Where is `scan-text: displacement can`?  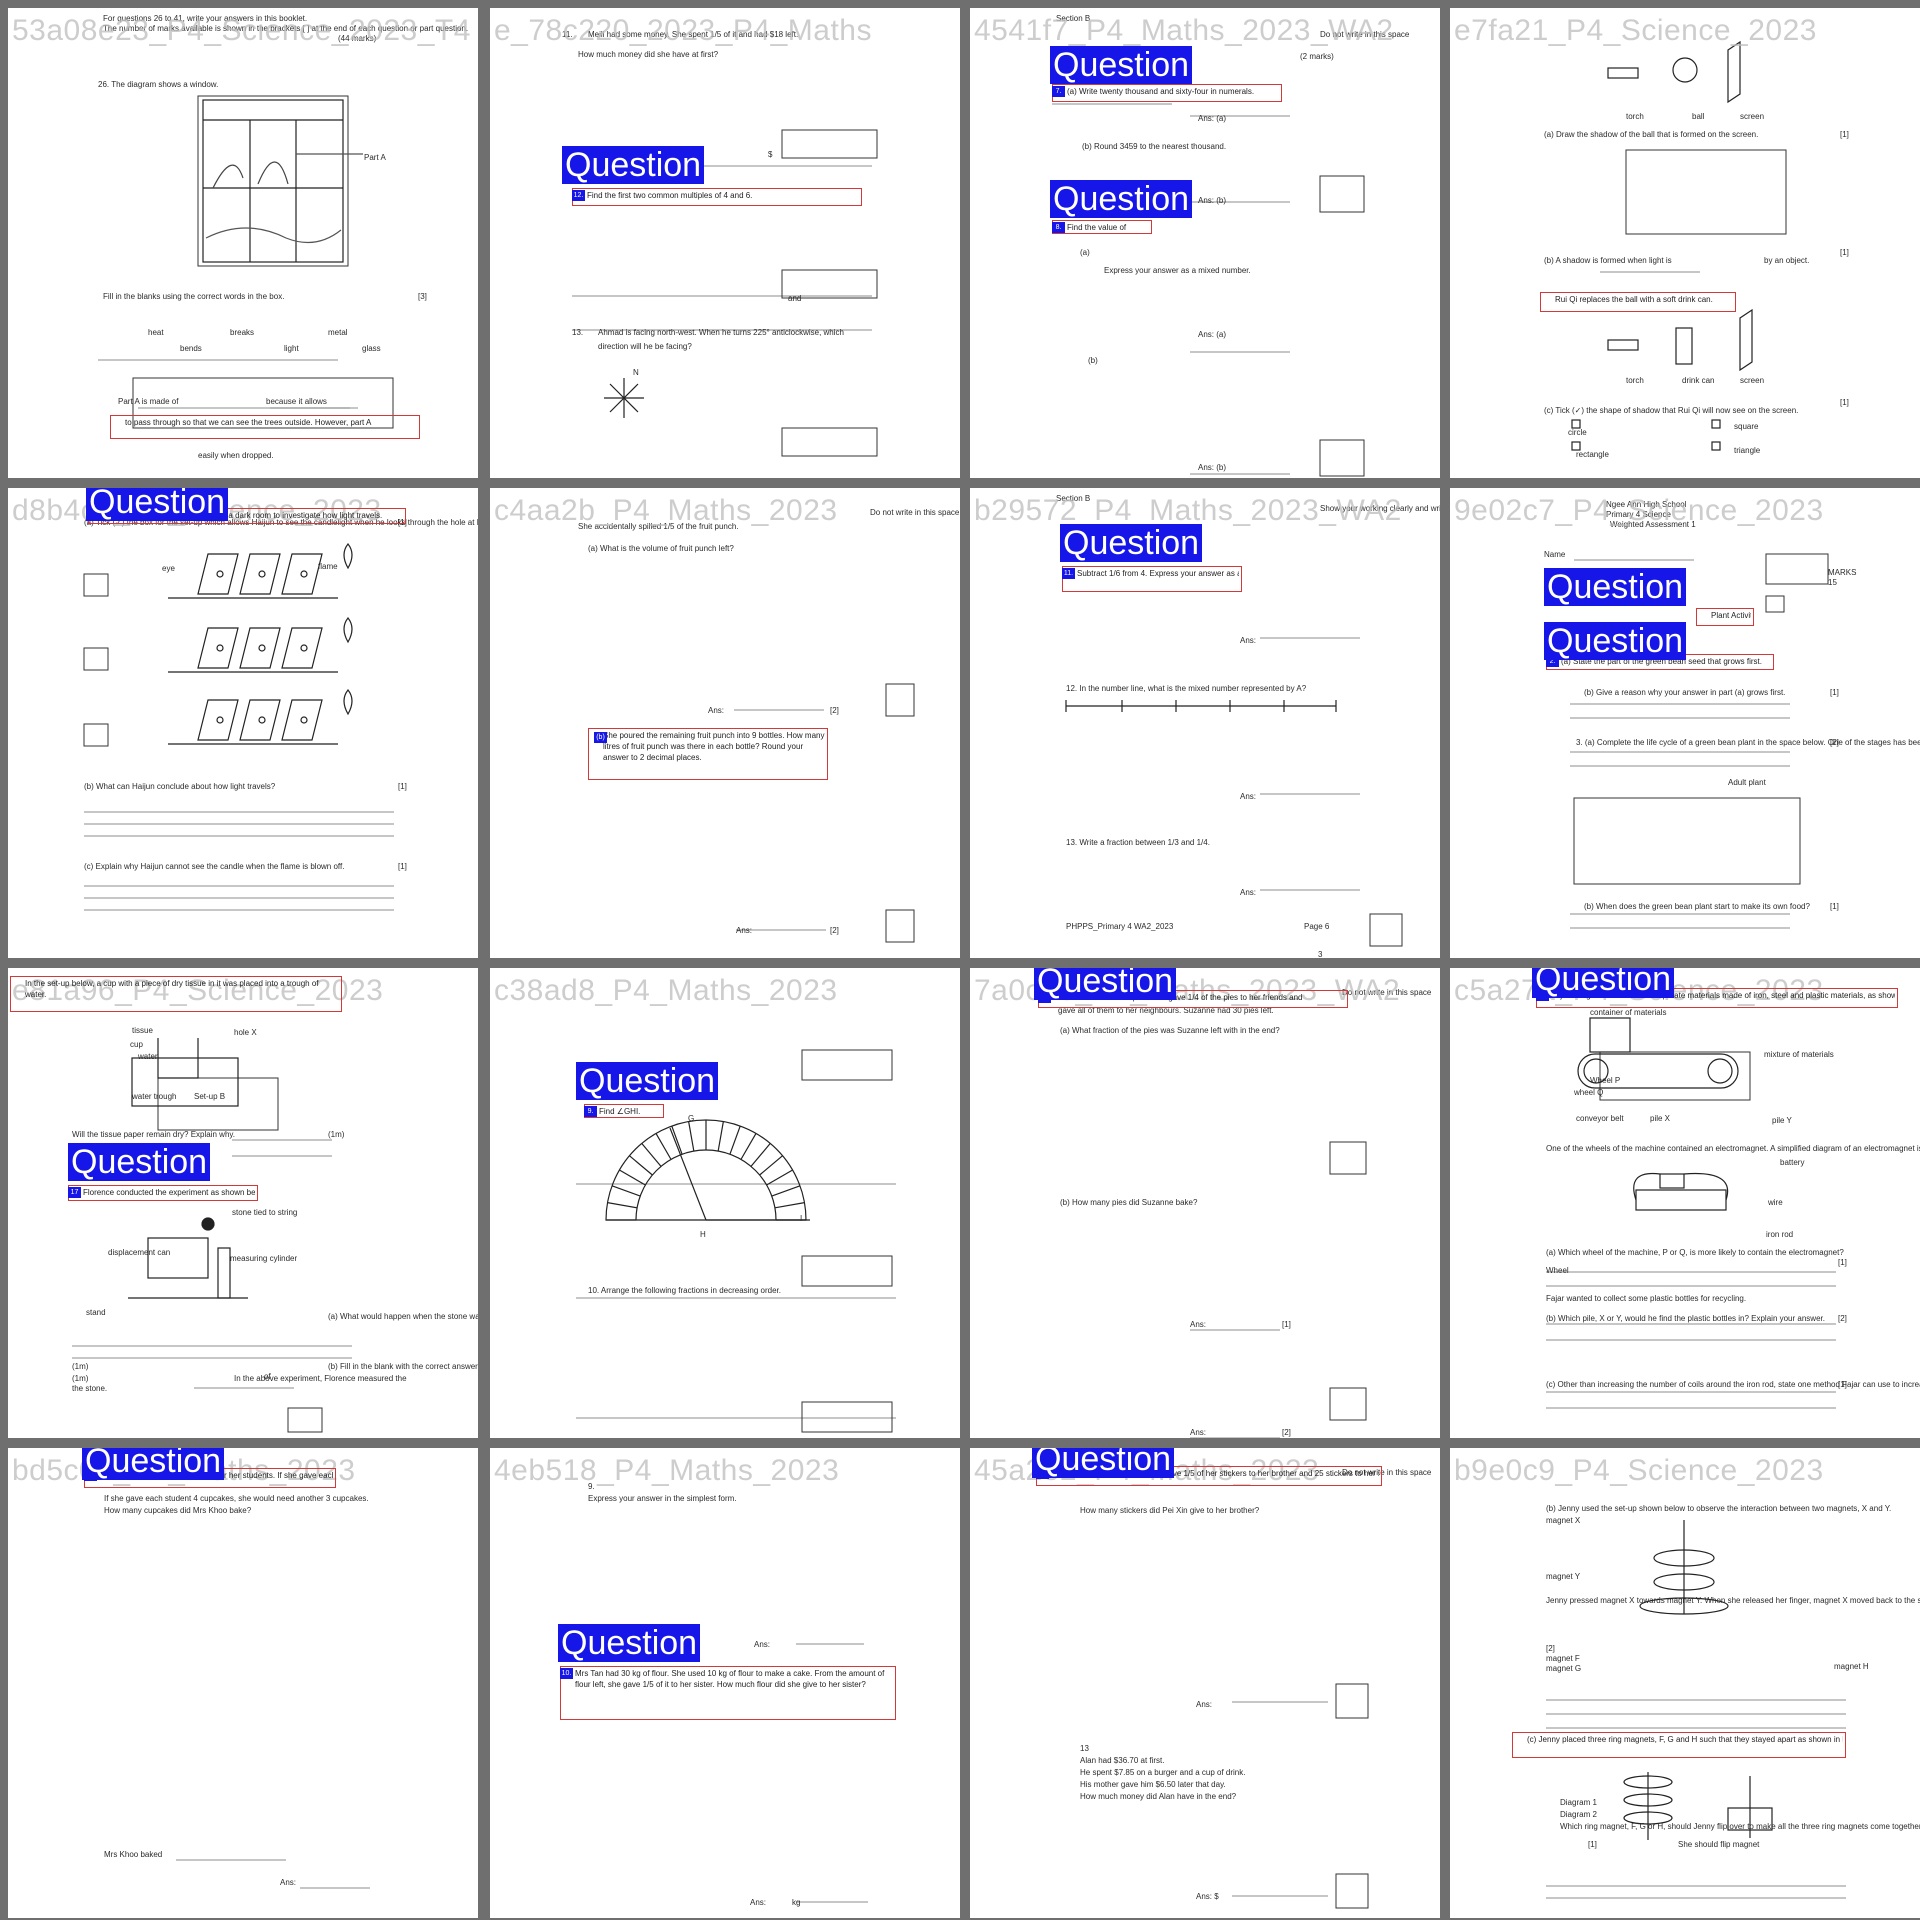
scan-text: displacement can is located at coordinates (139, 1252).